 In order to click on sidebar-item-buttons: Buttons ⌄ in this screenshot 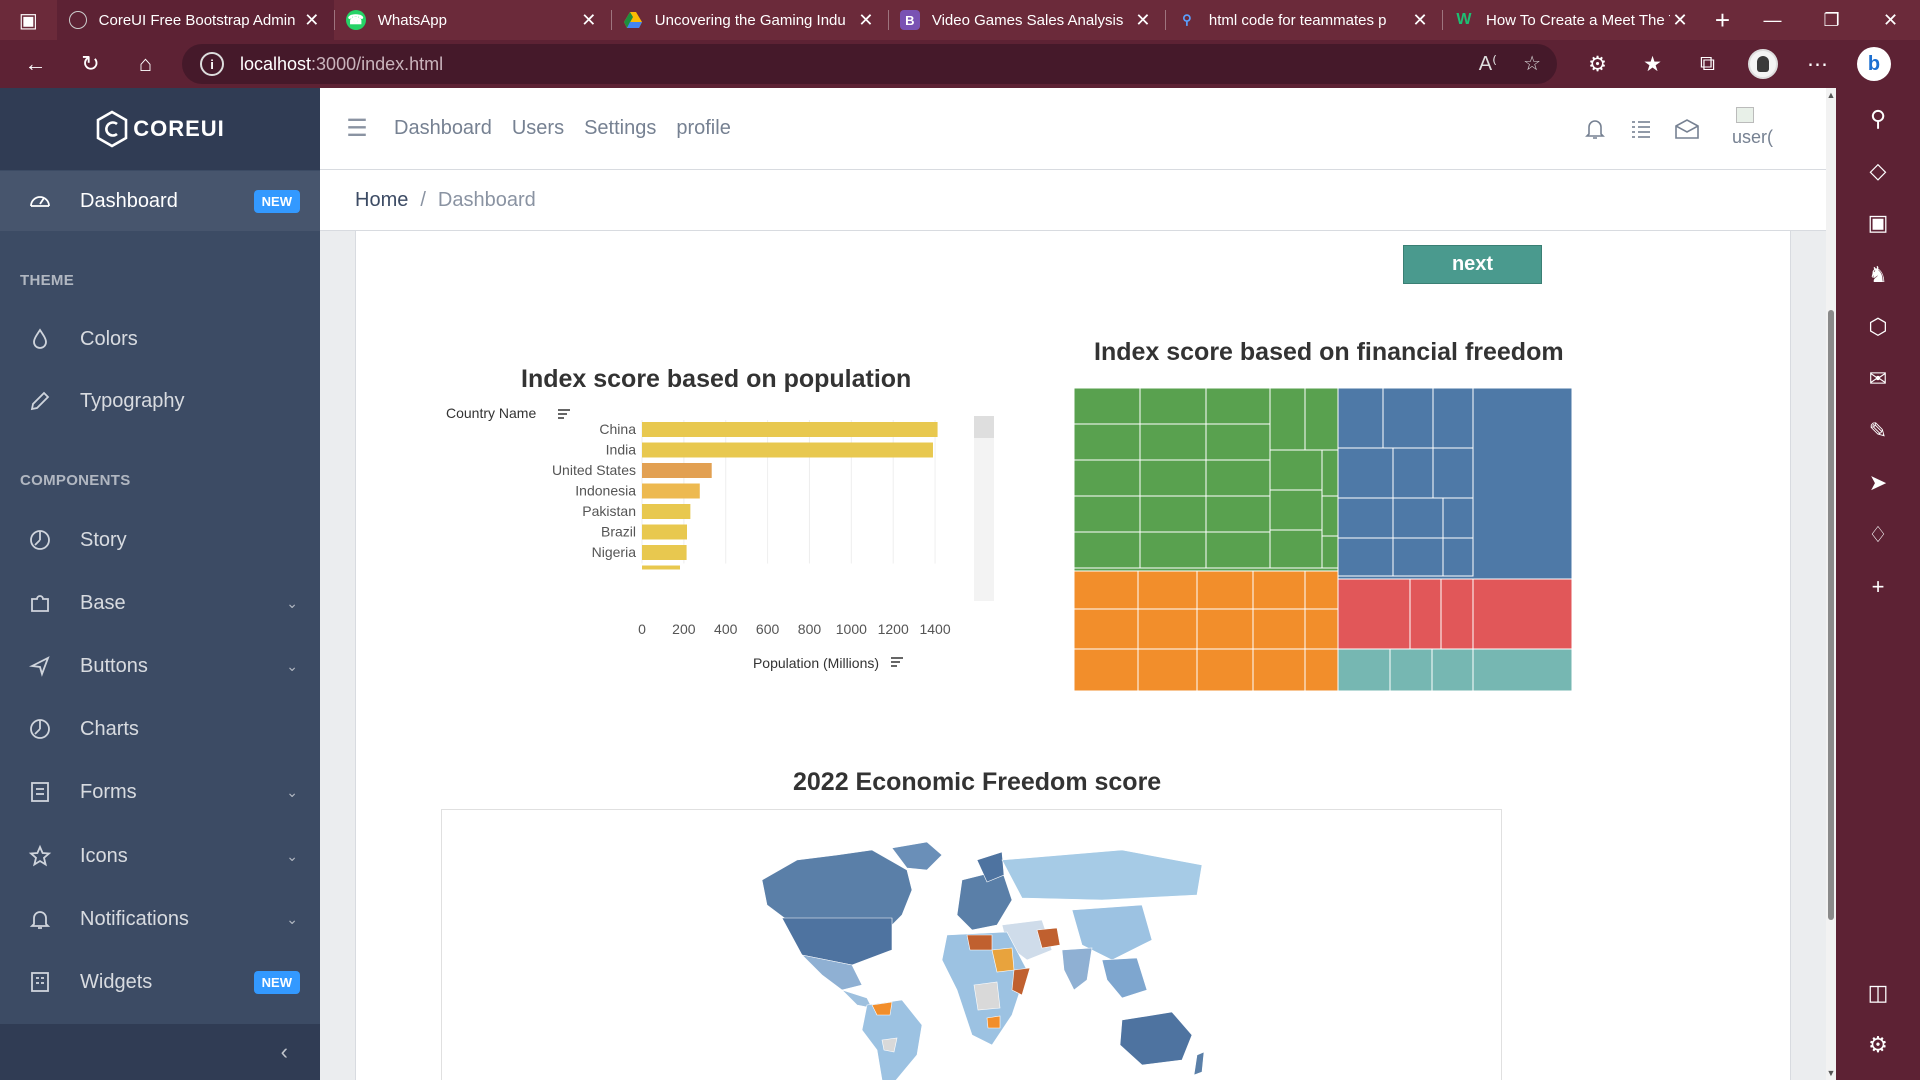, I will do `click(160, 666)`.